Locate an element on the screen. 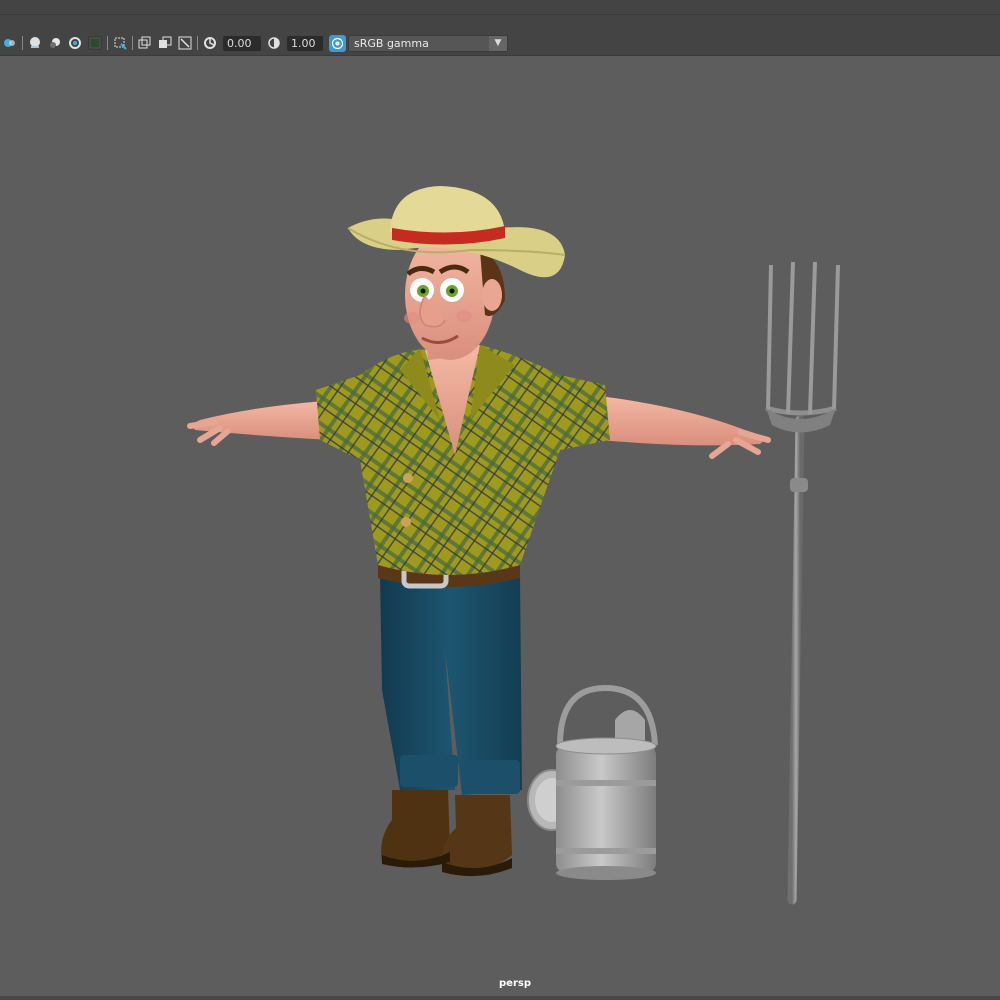  viewport-toolbar: 0.00 1.00 sRGB gamma ▼ is located at coordinates (254, 43).